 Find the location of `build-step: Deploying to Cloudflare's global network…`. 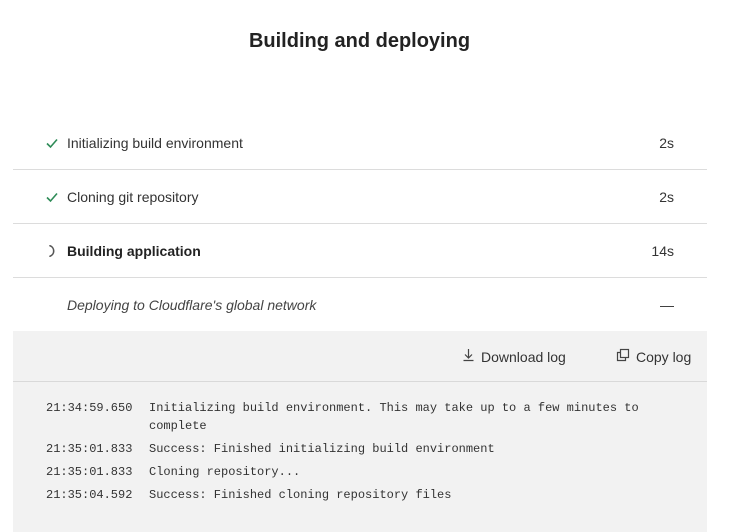

build-step: Deploying to Cloudflare's global network… is located at coordinates (360, 304).